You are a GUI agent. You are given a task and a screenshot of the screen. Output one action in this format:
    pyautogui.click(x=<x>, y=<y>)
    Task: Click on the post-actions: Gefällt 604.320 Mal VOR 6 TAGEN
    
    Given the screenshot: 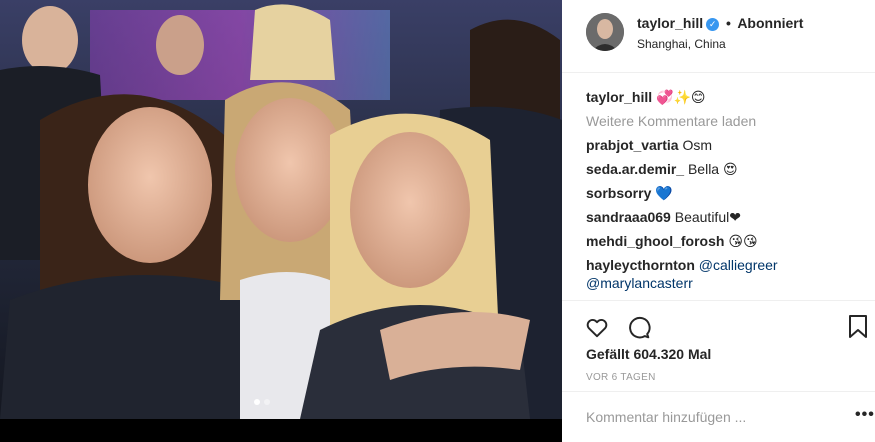 What is the action you would take?
    pyautogui.click(x=718, y=346)
    